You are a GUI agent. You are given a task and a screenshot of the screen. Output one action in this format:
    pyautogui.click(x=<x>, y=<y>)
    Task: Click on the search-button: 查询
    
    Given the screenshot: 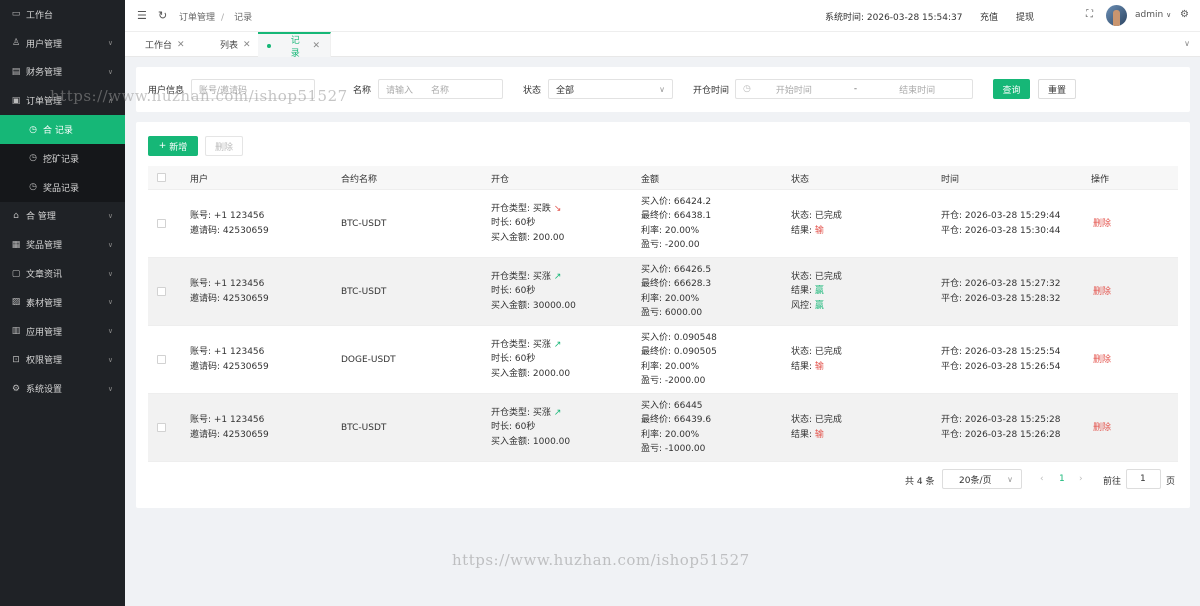 What is the action you would take?
    pyautogui.click(x=1011, y=89)
    